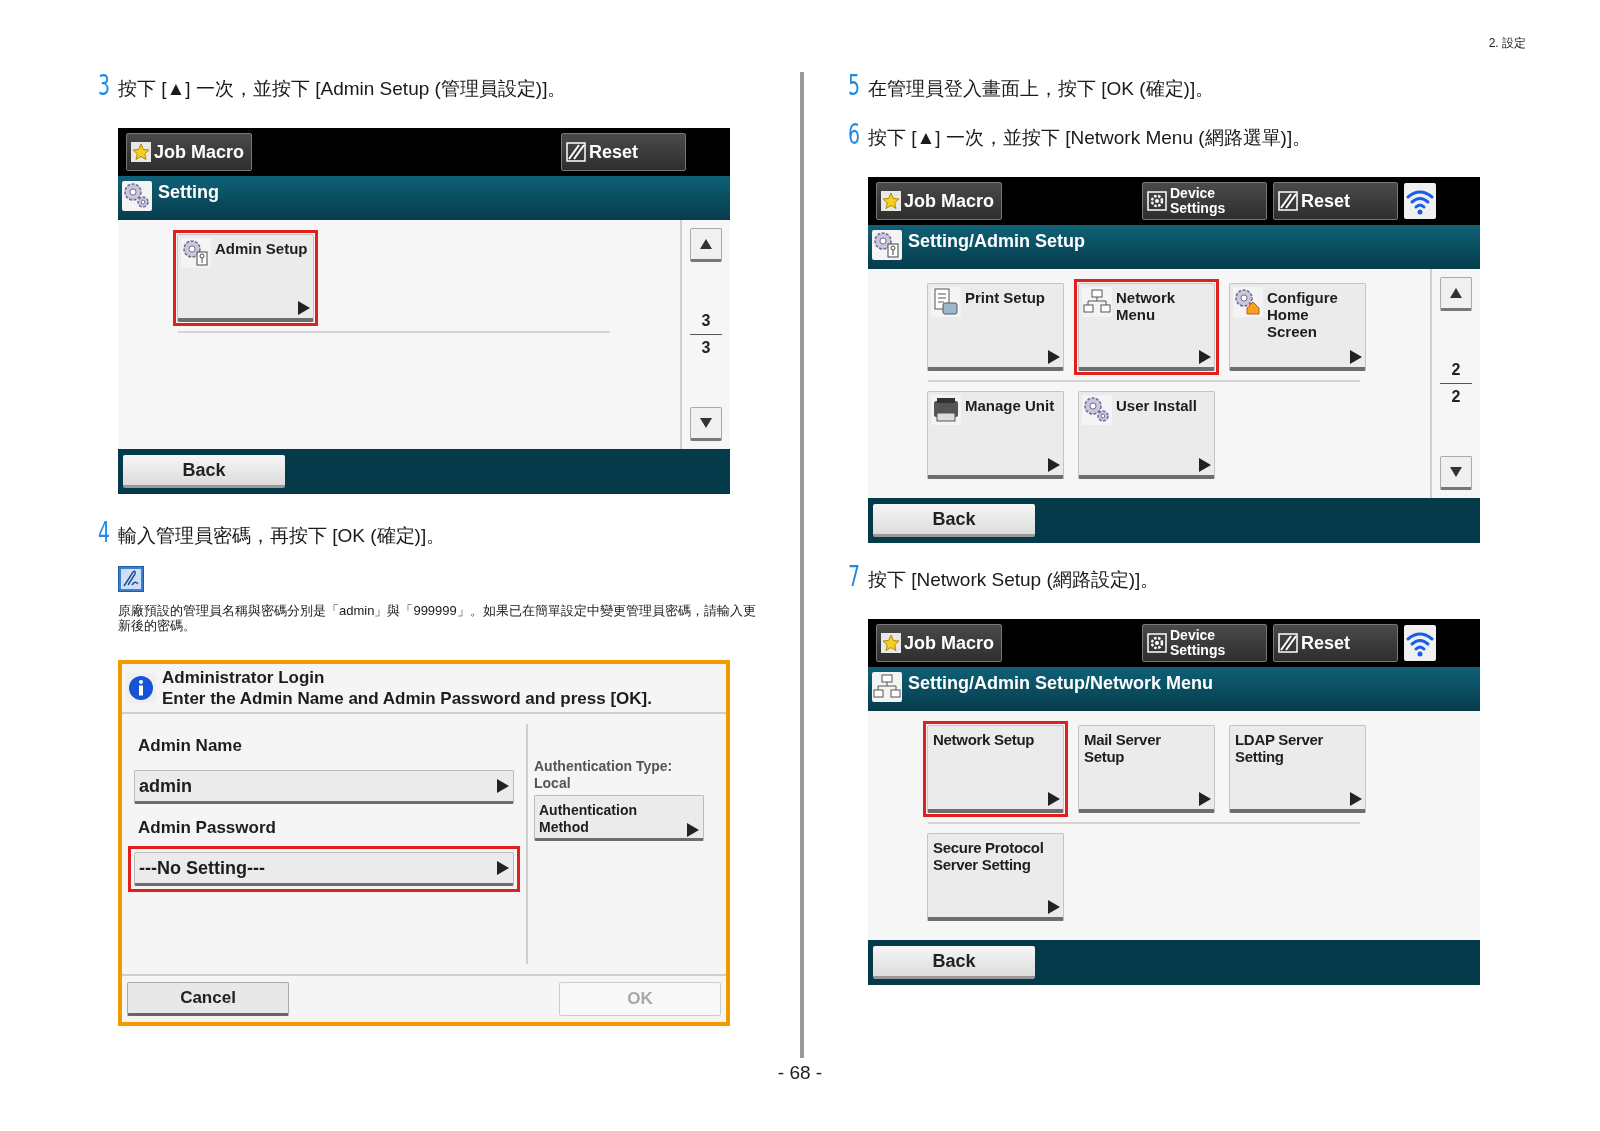 The height and width of the screenshot is (1131, 1600). I want to click on field-label: Admin Name, so click(190, 746).